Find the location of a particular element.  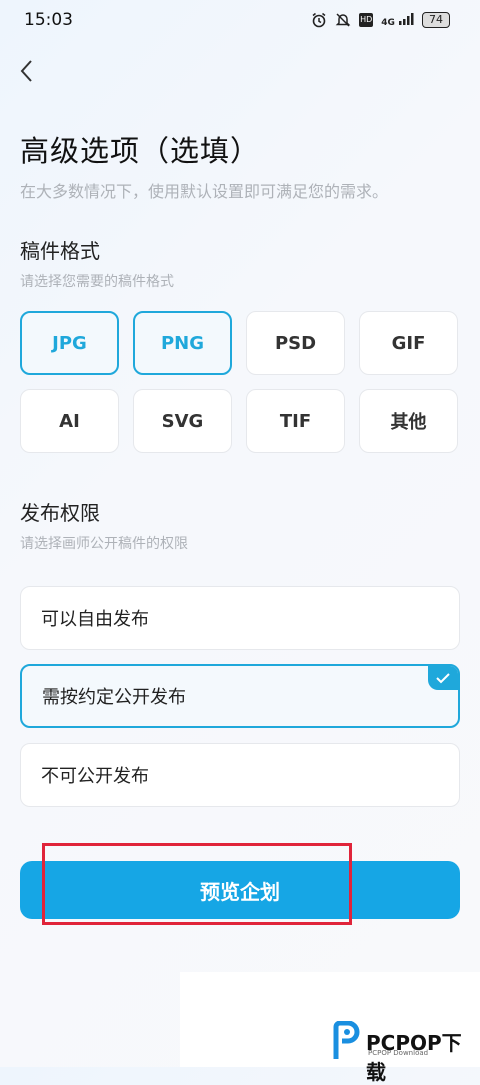

format-option-svg: SVG is located at coordinates (182, 421).